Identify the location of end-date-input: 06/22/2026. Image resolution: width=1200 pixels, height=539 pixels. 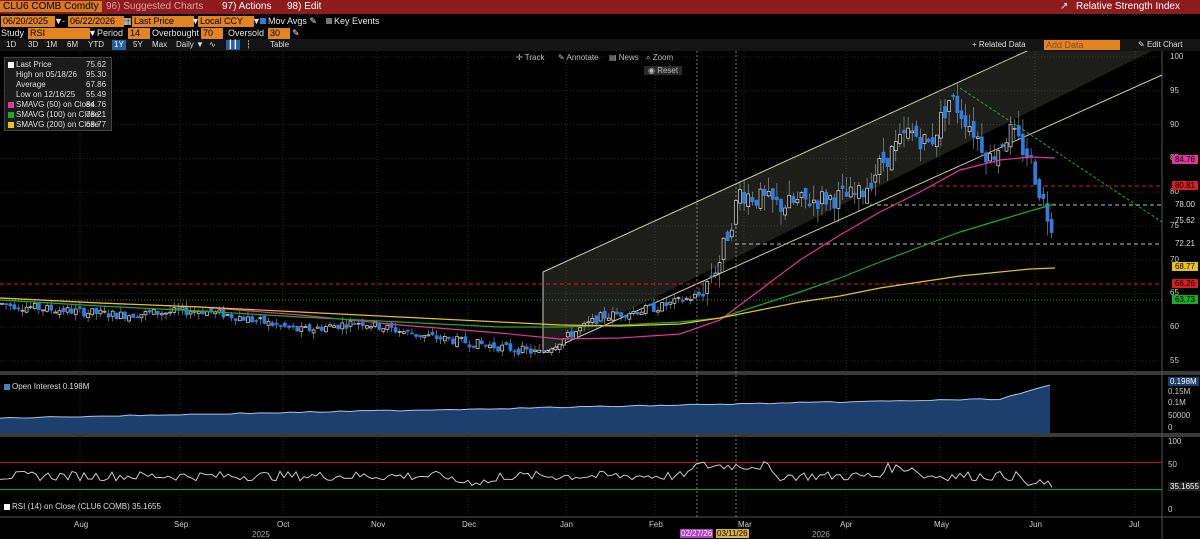
(96, 21).